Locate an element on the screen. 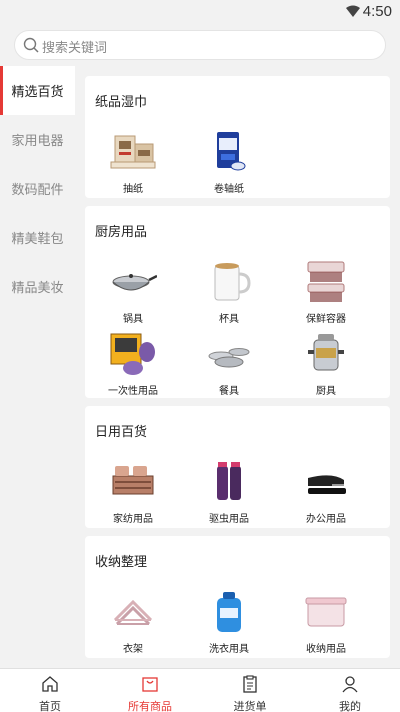 Image resolution: width=400 pixels, height=712 pixels. bedding-icon is located at coordinates (133, 482).